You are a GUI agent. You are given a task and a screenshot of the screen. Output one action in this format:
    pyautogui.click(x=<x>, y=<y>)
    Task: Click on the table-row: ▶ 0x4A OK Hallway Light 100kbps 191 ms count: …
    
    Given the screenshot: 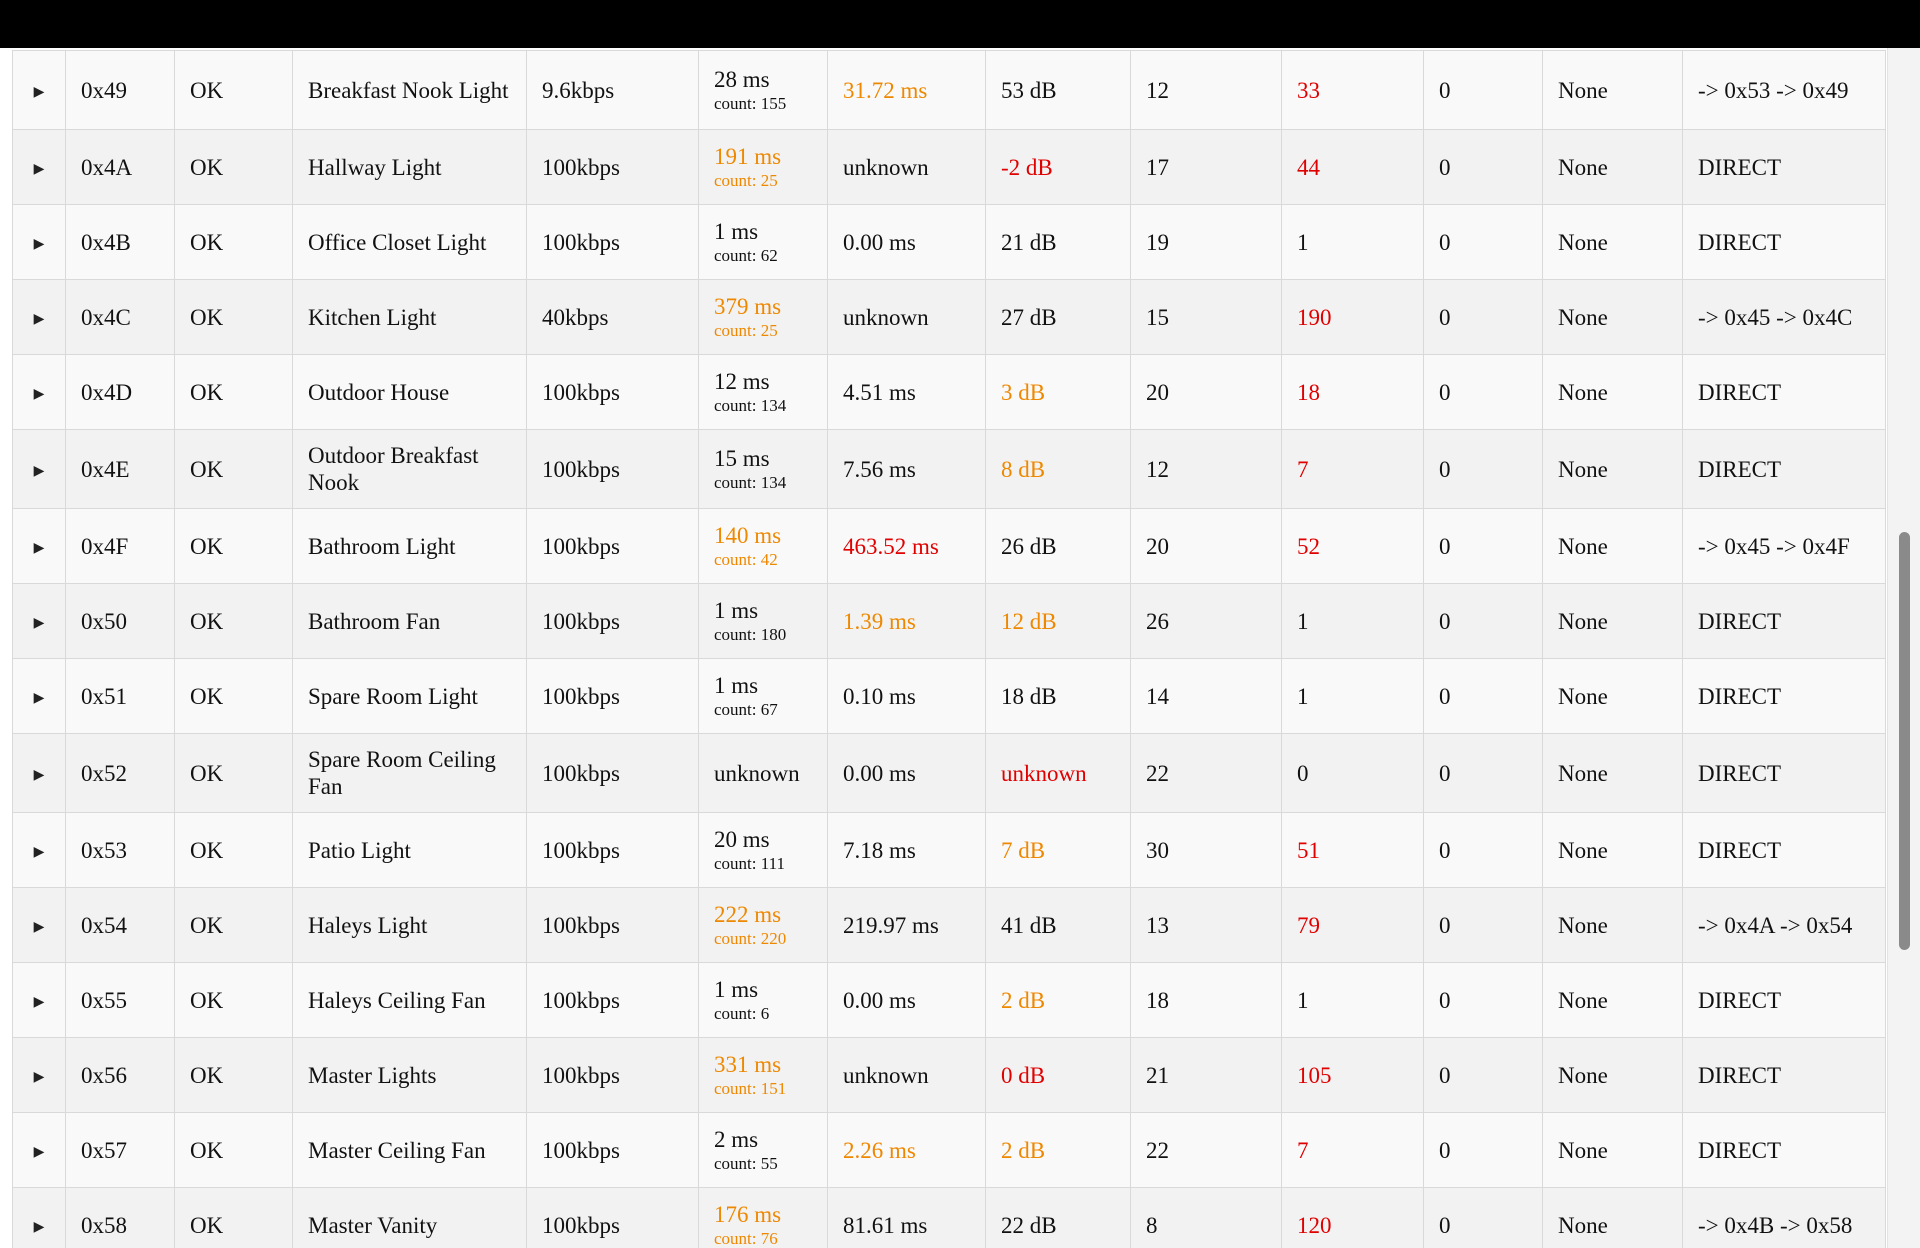 What is the action you would take?
    pyautogui.click(x=949, y=167)
    